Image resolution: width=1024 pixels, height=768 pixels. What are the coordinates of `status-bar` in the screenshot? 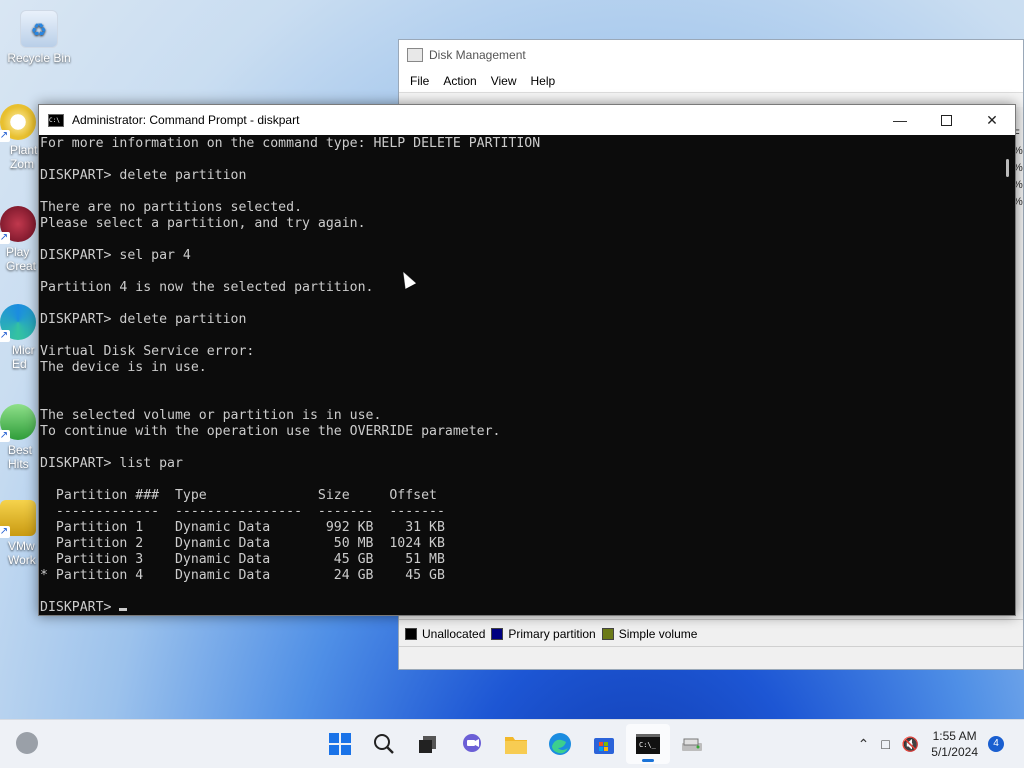 It's located at (711, 657).